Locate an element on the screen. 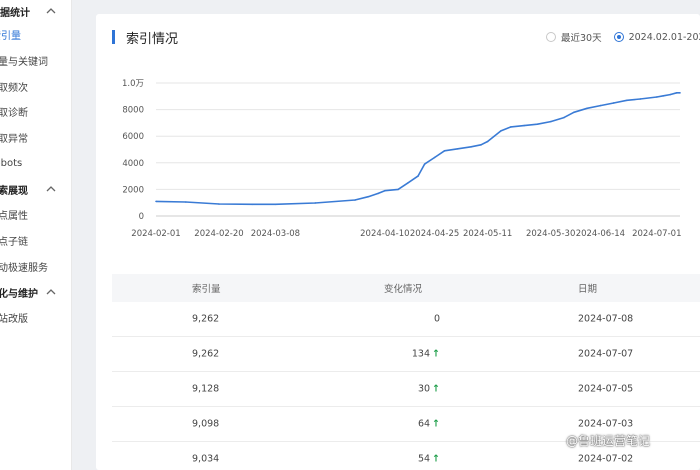 The width and height of the screenshot is (700, 470). y-tick-label: 2000 is located at coordinates (133, 190).